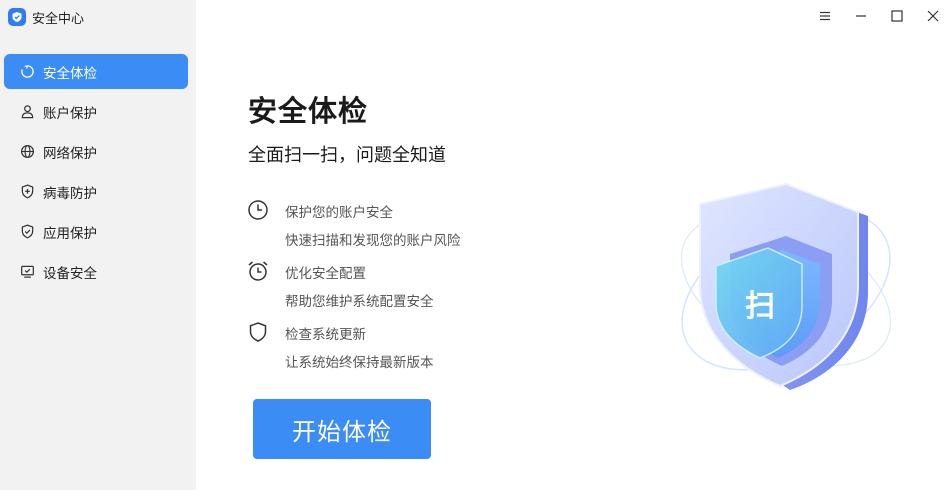  I want to click on shield-illustration: 扫, so click(786, 289).